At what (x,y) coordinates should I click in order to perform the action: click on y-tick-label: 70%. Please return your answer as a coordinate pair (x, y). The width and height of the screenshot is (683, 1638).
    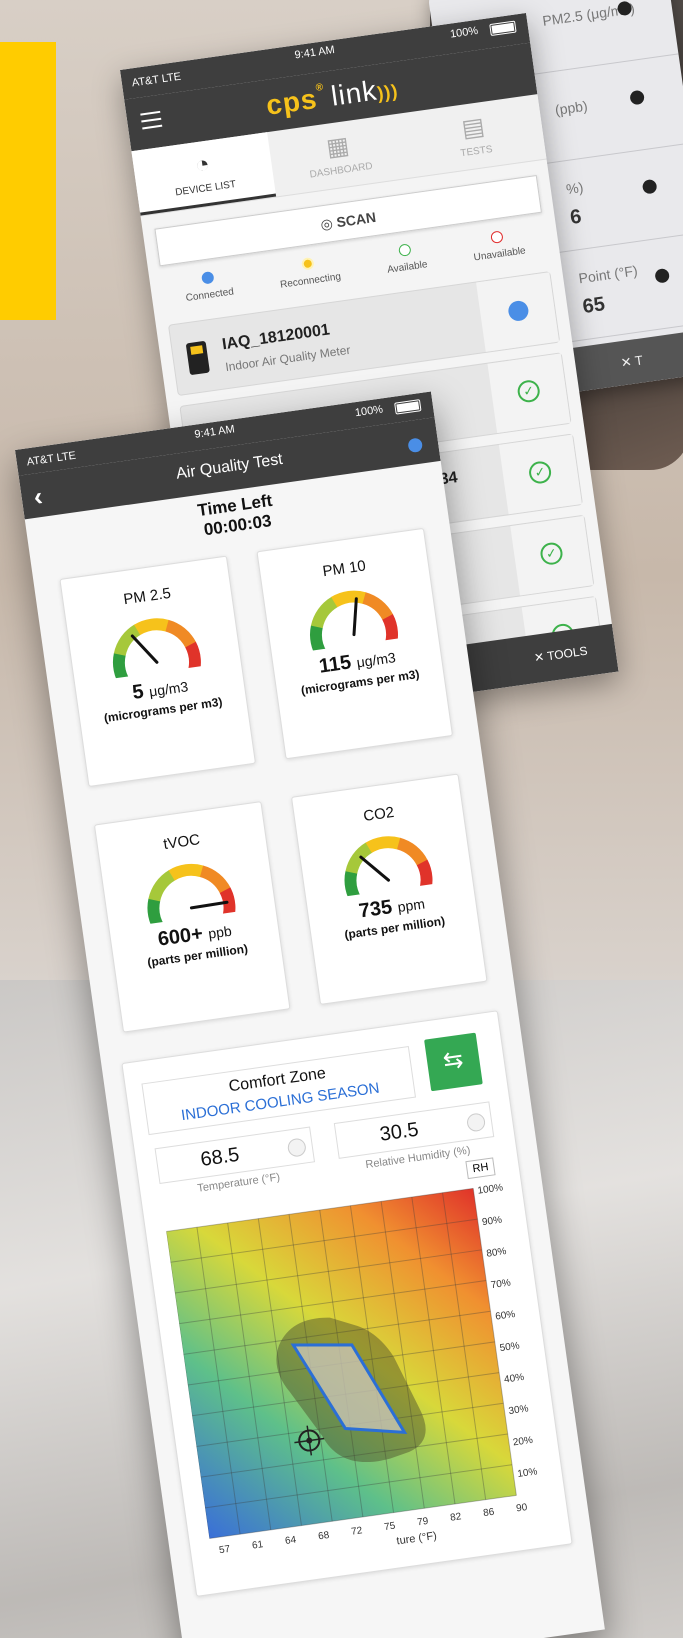
    Looking at the image, I should click on (500, 1284).